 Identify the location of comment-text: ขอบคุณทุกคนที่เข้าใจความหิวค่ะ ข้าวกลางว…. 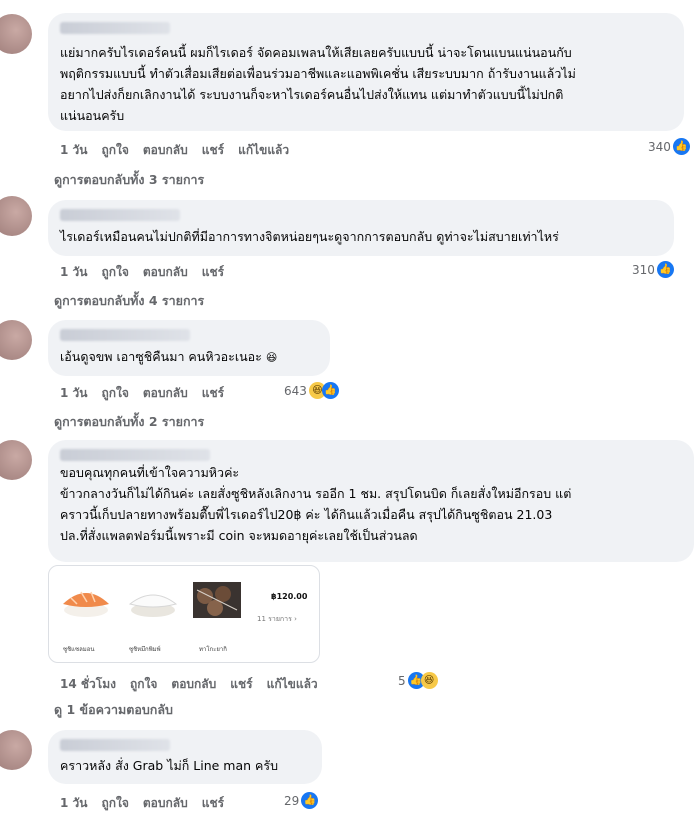
(316, 504).